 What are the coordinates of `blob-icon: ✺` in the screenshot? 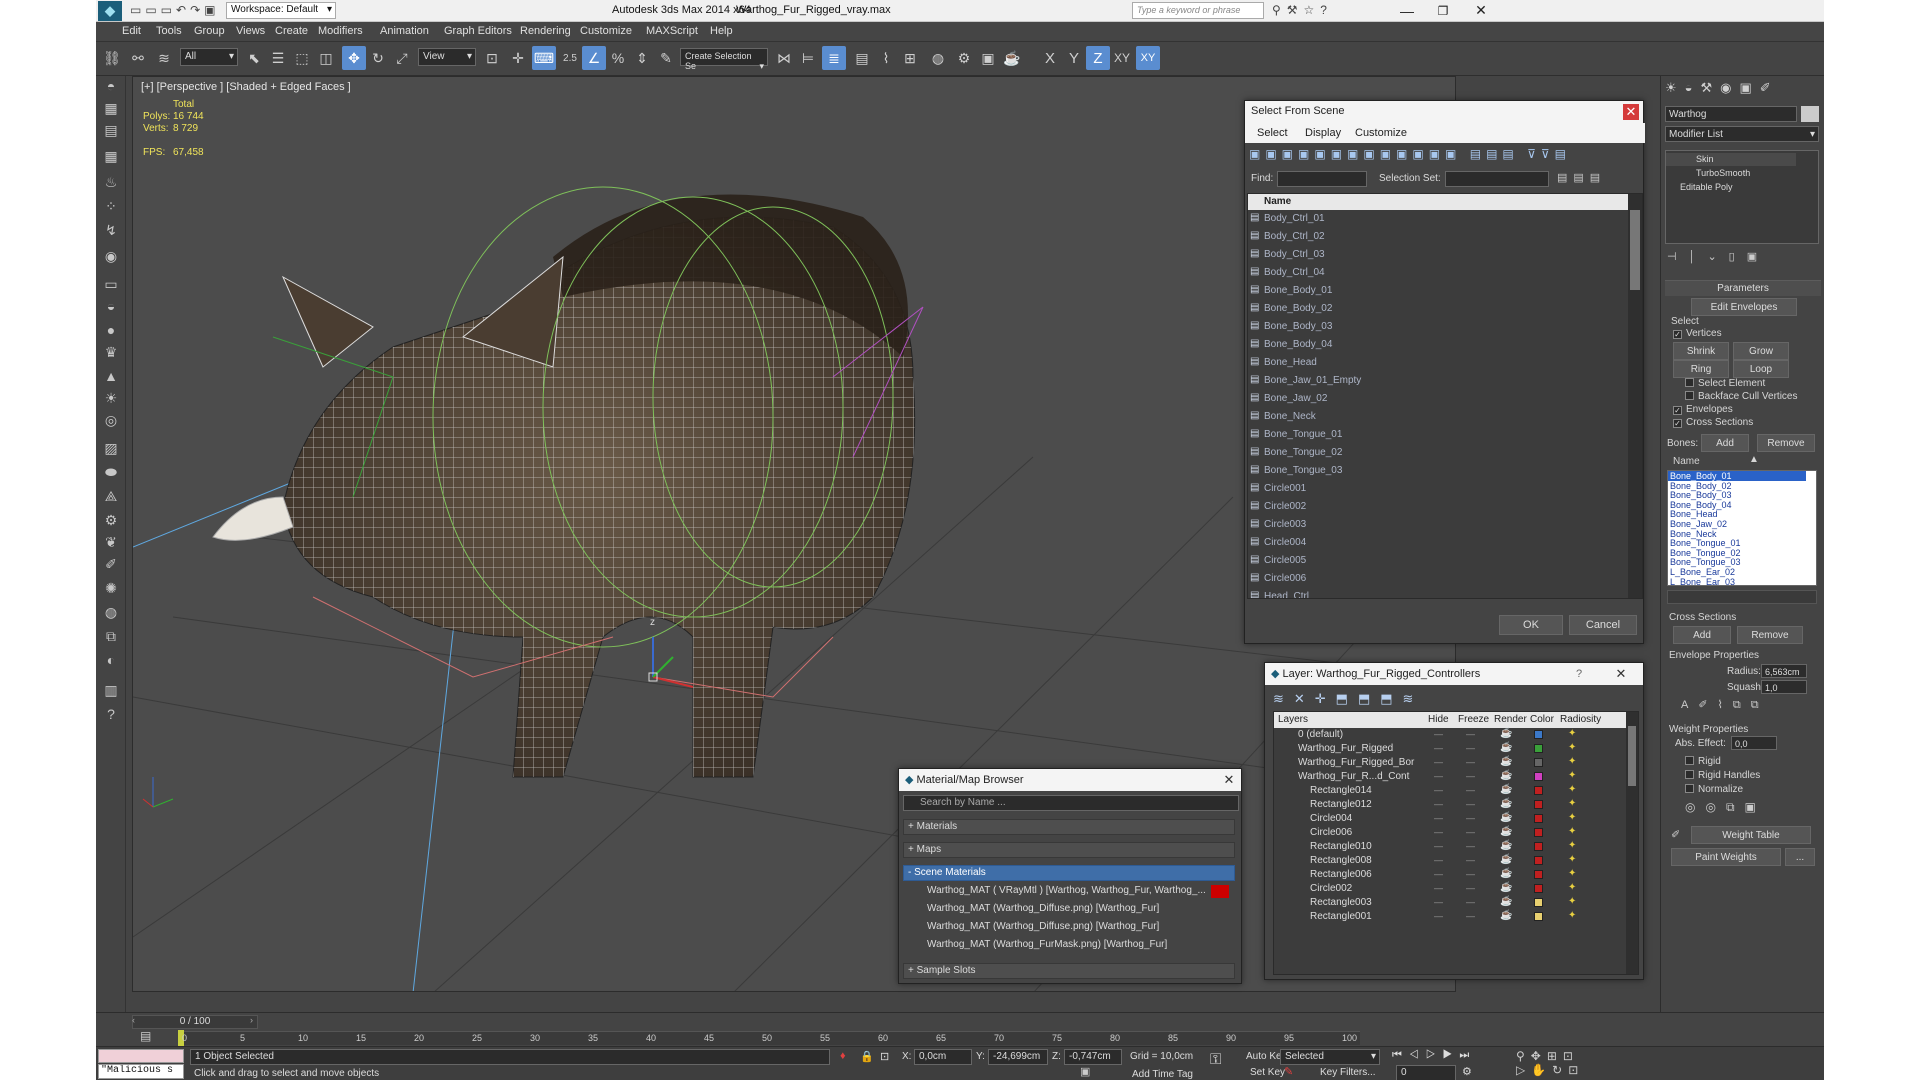 It's located at (111, 588).